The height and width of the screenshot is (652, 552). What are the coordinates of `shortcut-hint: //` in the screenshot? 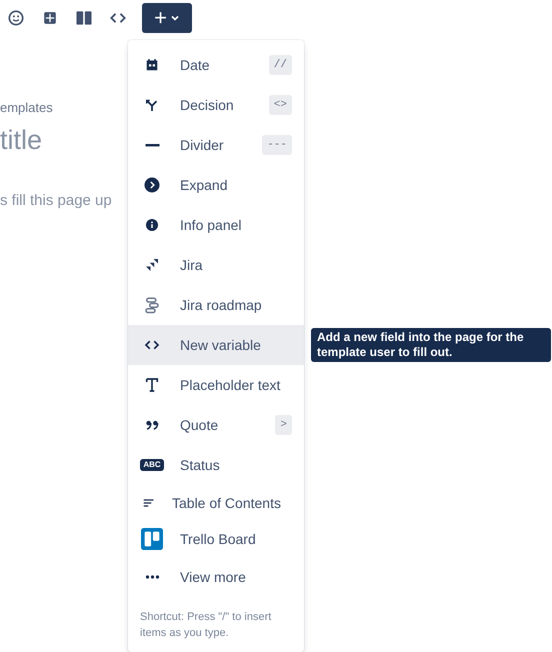 It's located at (280, 65).